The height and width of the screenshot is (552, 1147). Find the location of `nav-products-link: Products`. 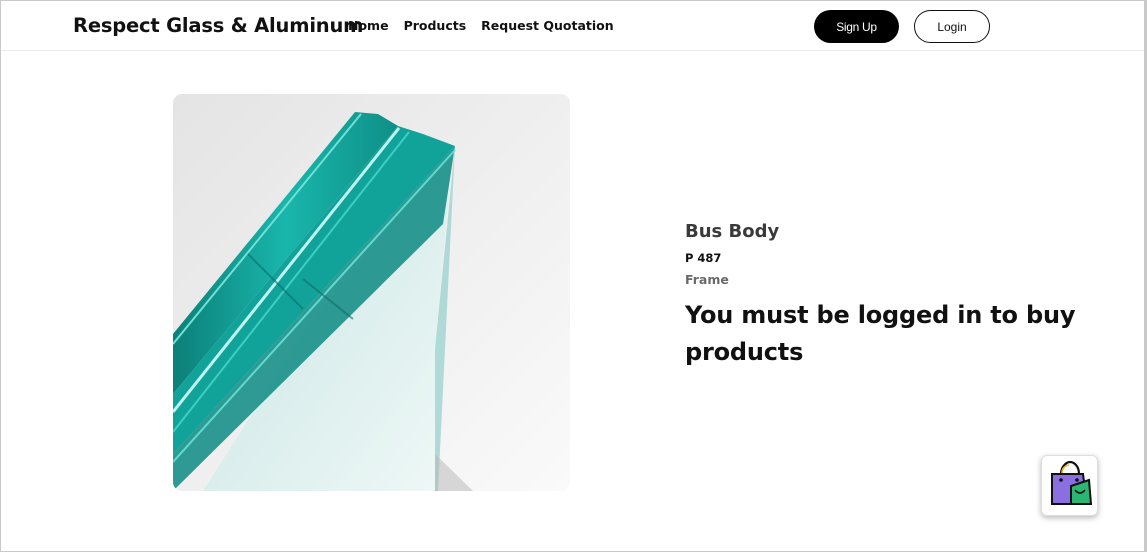

nav-products-link: Products is located at coordinates (435, 25).